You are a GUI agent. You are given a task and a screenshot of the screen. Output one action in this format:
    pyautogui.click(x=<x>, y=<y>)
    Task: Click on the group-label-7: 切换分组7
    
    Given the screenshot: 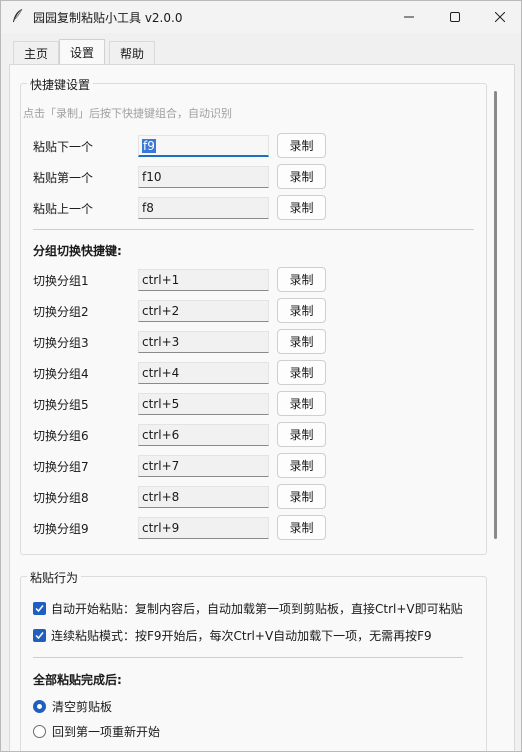 What is the action you would take?
    pyautogui.click(x=61, y=467)
    